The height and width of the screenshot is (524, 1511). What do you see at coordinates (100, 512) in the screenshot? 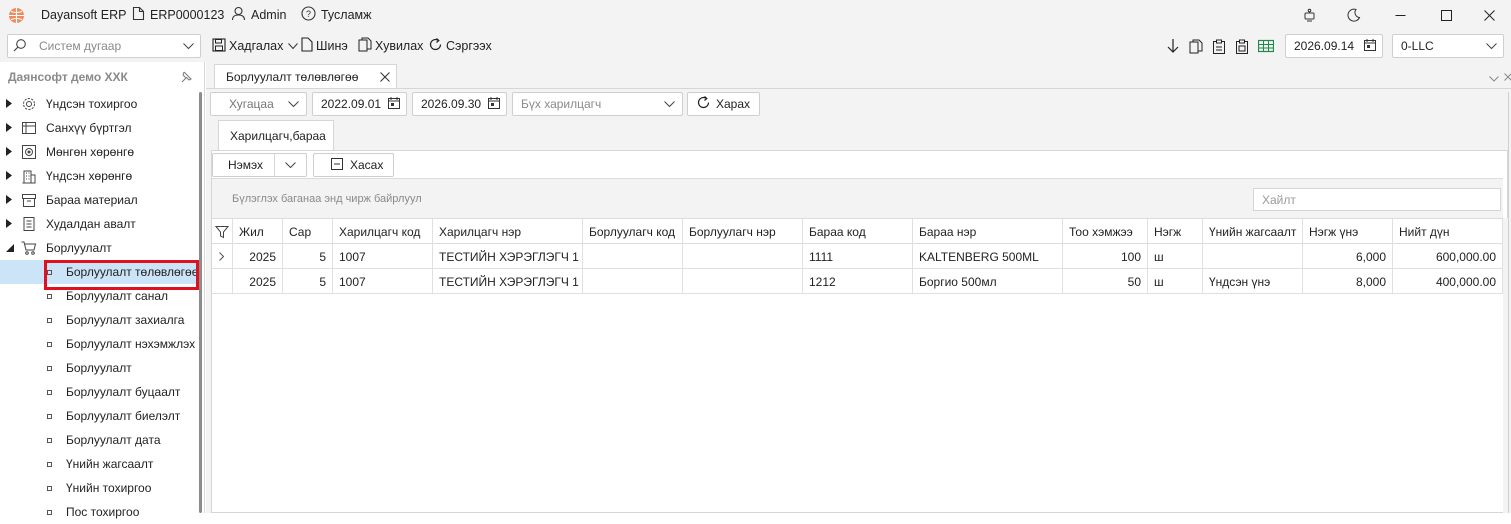
I see `sidebar-subitem-pos-settings: Пос тохиргоо` at bounding box center [100, 512].